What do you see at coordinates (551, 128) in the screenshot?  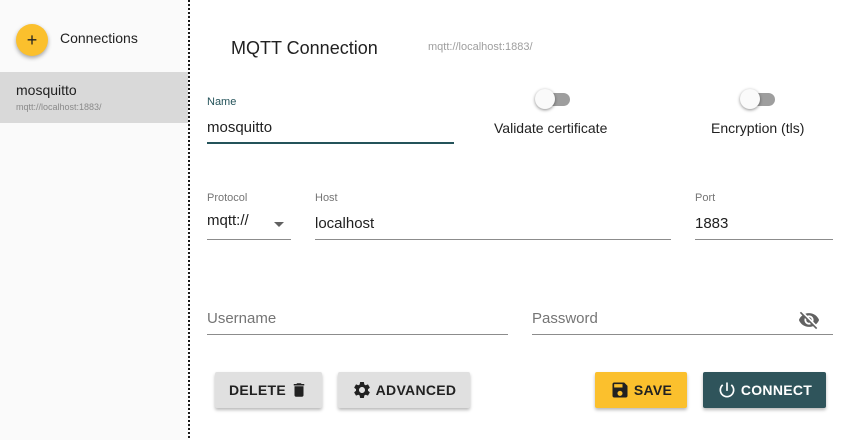 I see `validate-certificate-label: Validate certificate` at bounding box center [551, 128].